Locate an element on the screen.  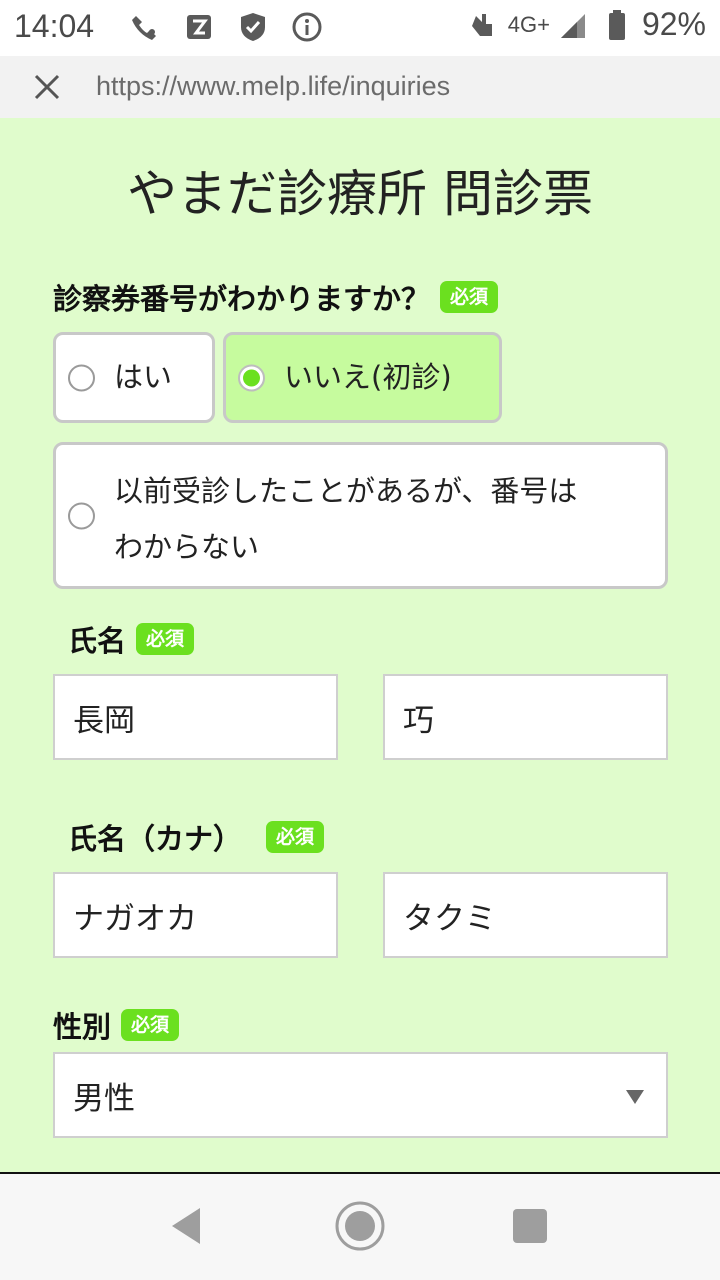
radio-option-unknown-number: 以前受診したことがあるが、番号は わからない is located at coordinates (360, 515).